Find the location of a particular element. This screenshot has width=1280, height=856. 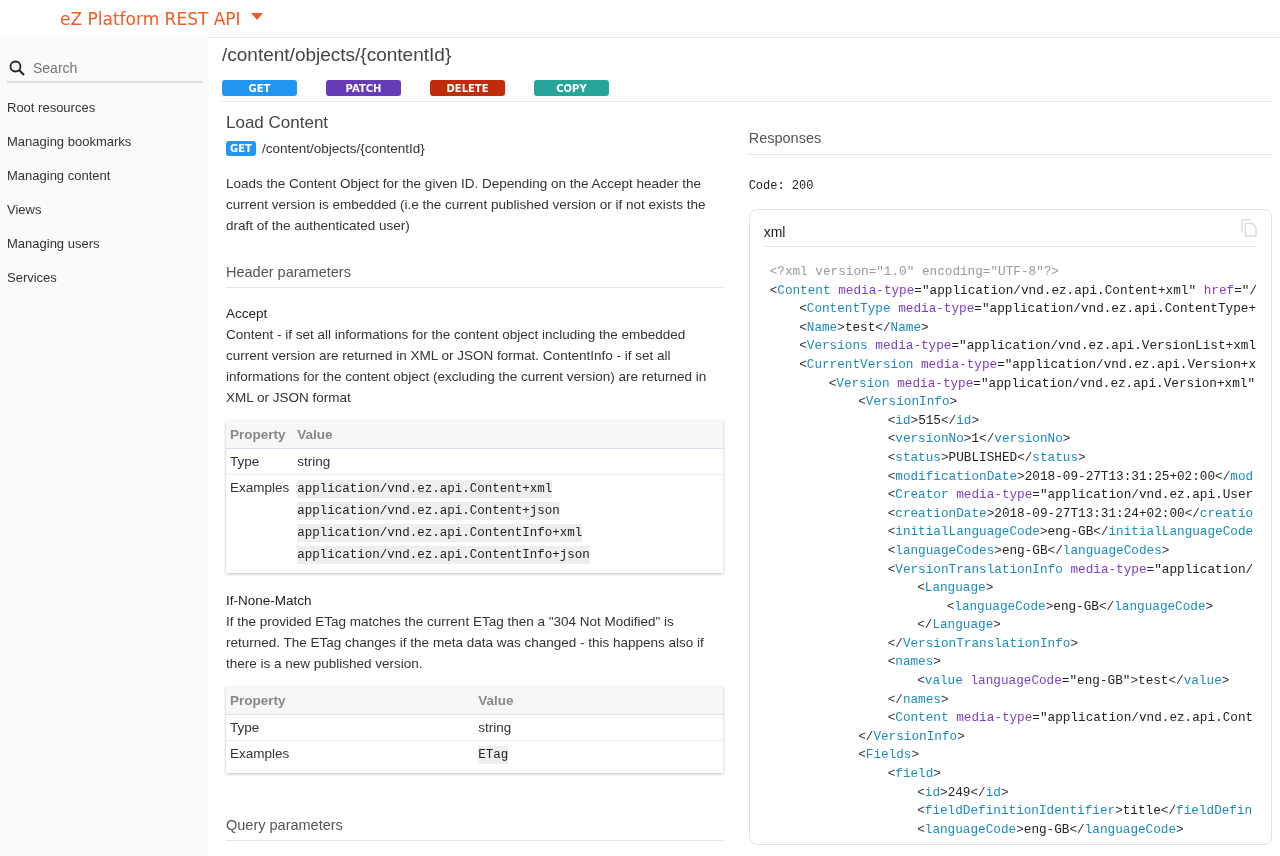

section-heading: Responses is located at coordinates (1010, 142).